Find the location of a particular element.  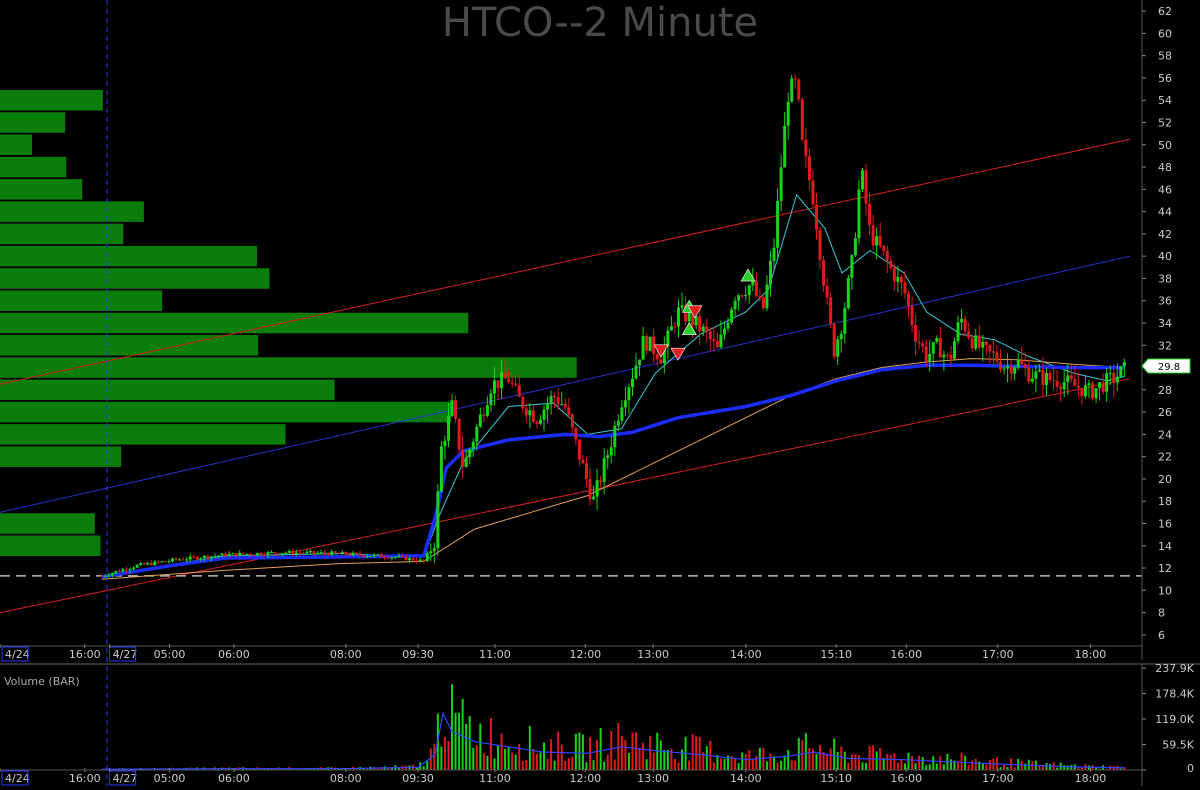

time-tick-label-3: 05:00 is located at coordinates (170, 654).